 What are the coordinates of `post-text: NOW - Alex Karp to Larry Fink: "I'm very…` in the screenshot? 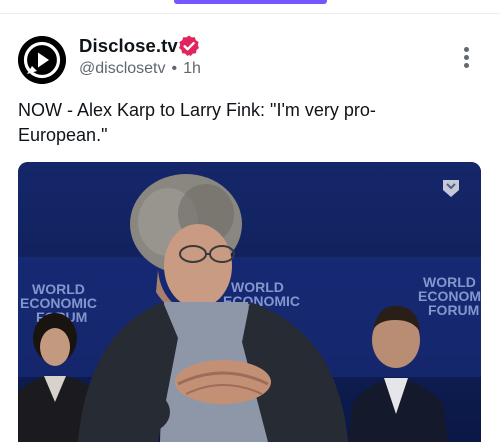 It's located at (197, 122).